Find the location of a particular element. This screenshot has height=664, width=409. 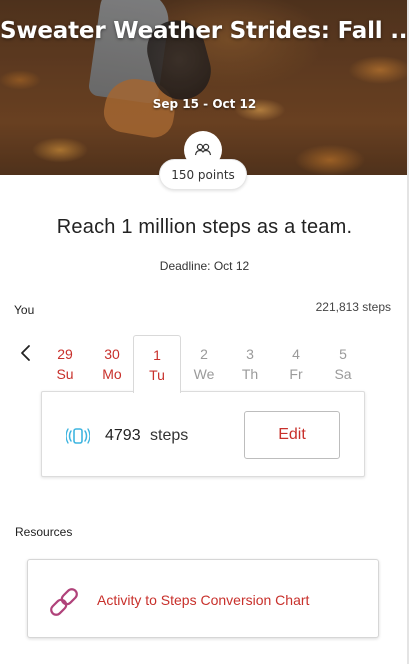

resources-heading: Resources is located at coordinates (44, 532).